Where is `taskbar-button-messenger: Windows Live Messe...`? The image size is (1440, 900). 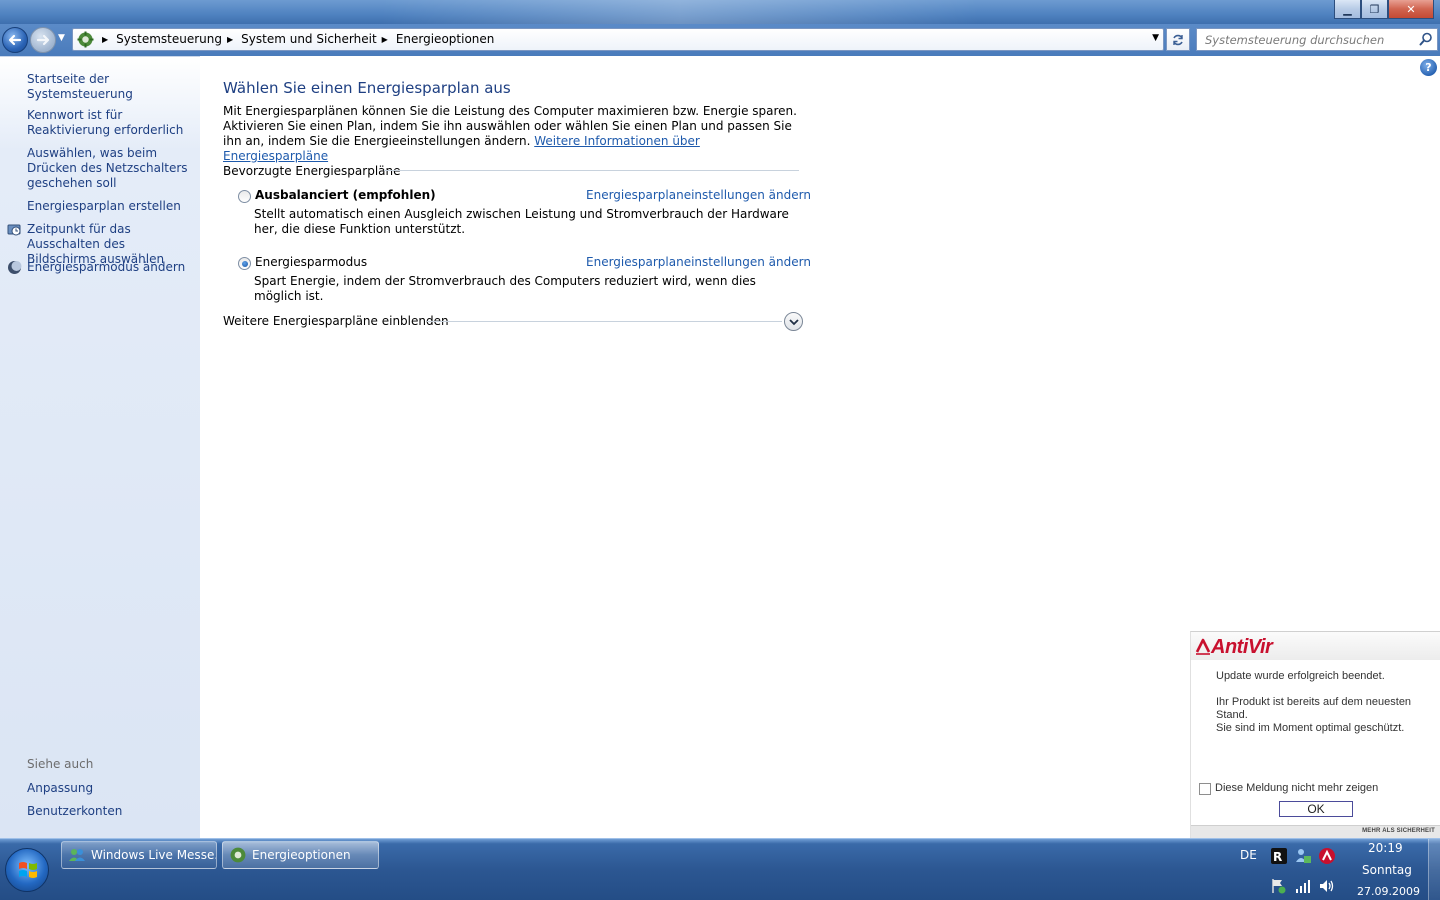
taskbar-button-messenger: Windows Live Messe... is located at coordinates (139, 855).